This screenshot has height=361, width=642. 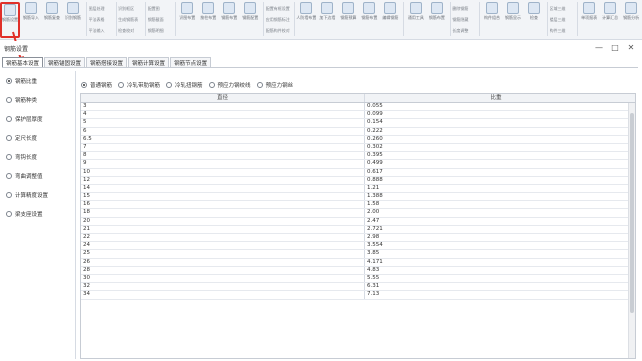 What do you see at coordinates (496, 237) in the screenshot?
I see `cell-density: 2.98` at bounding box center [496, 237].